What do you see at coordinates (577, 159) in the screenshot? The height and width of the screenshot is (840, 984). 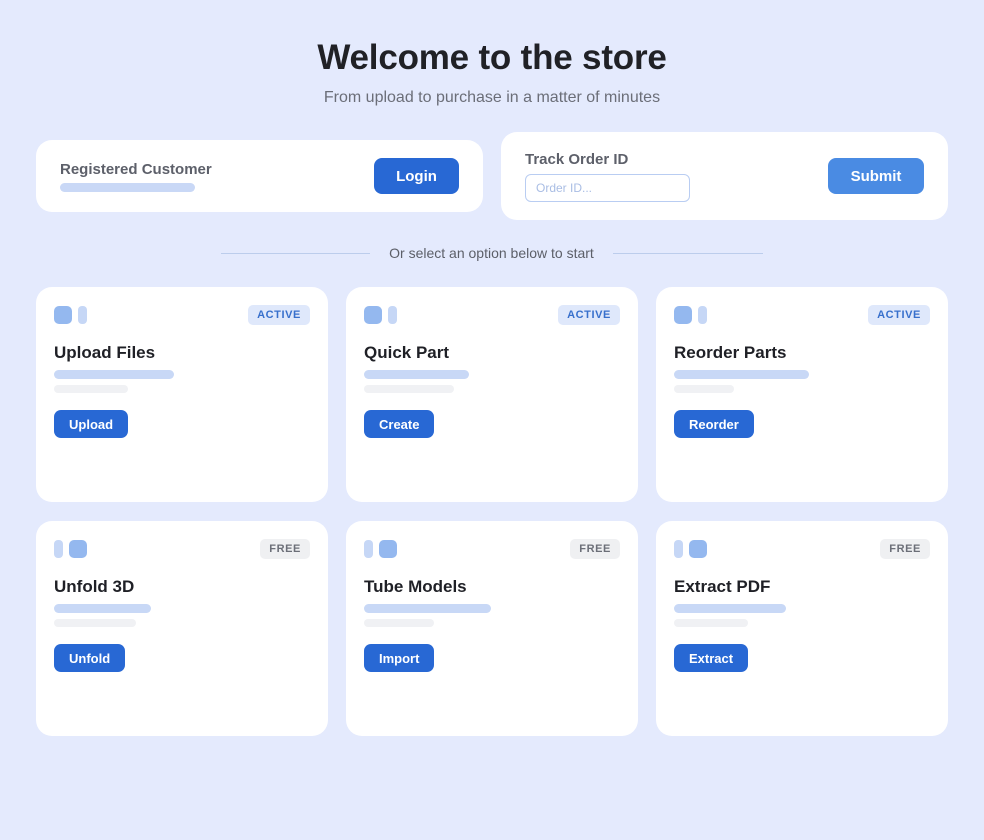 I see `track-order-label: Track Order ID` at bounding box center [577, 159].